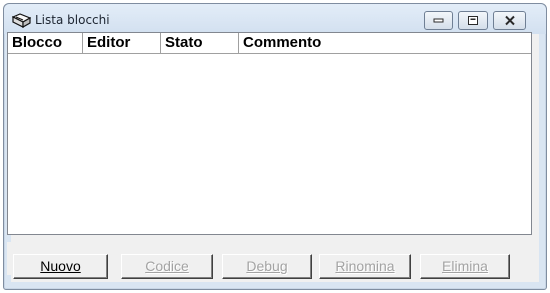  What do you see at coordinates (167, 266) in the screenshot?
I see `codice-button: Codice` at bounding box center [167, 266].